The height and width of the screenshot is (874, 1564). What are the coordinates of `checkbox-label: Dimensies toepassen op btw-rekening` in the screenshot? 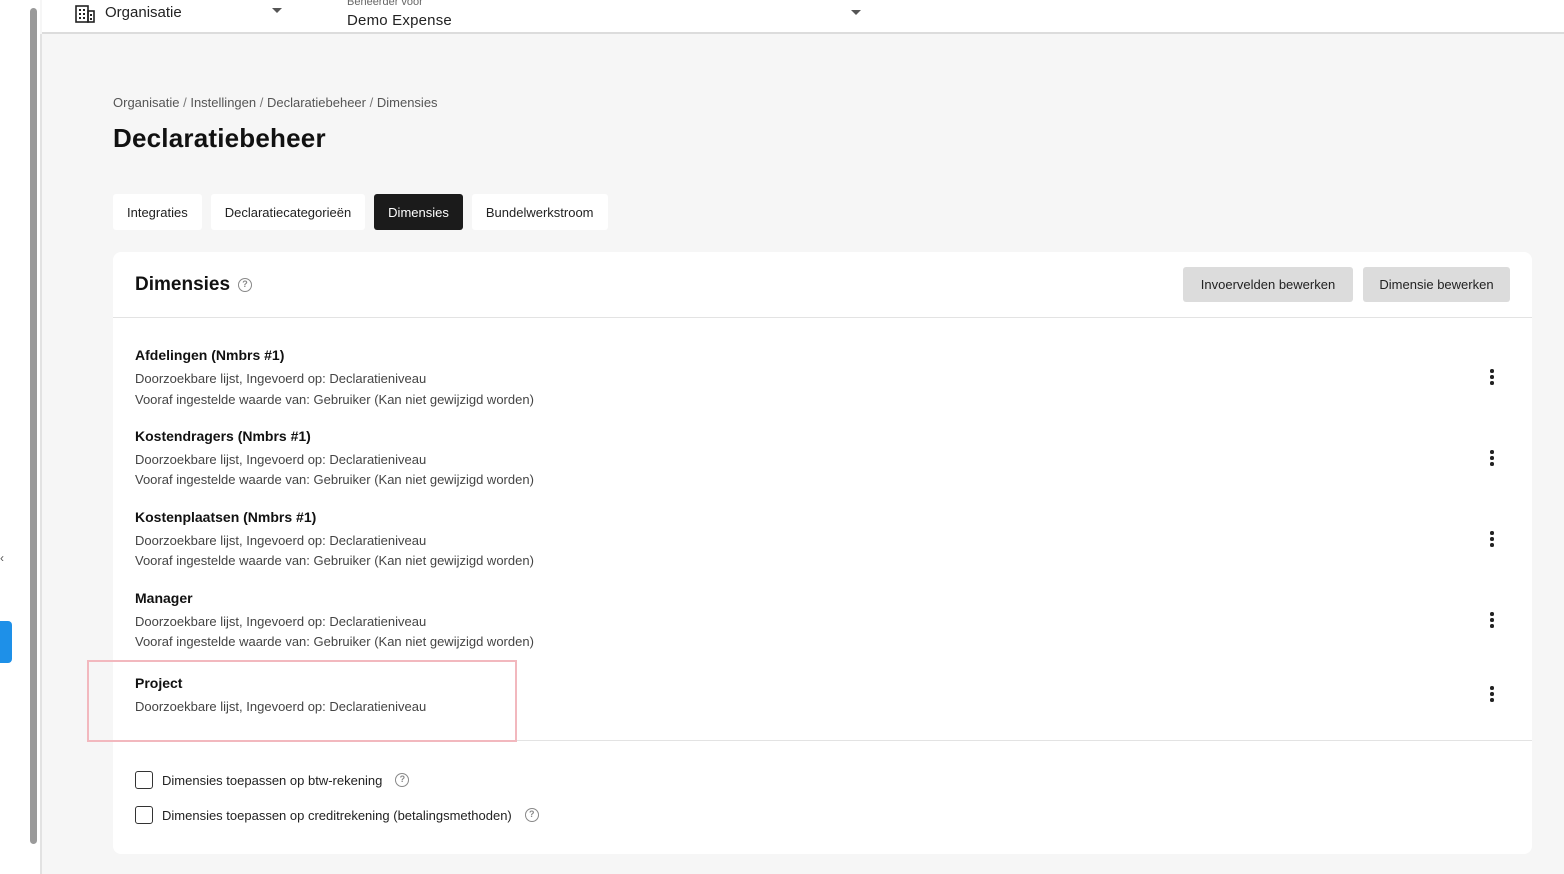 It's located at (272, 780).